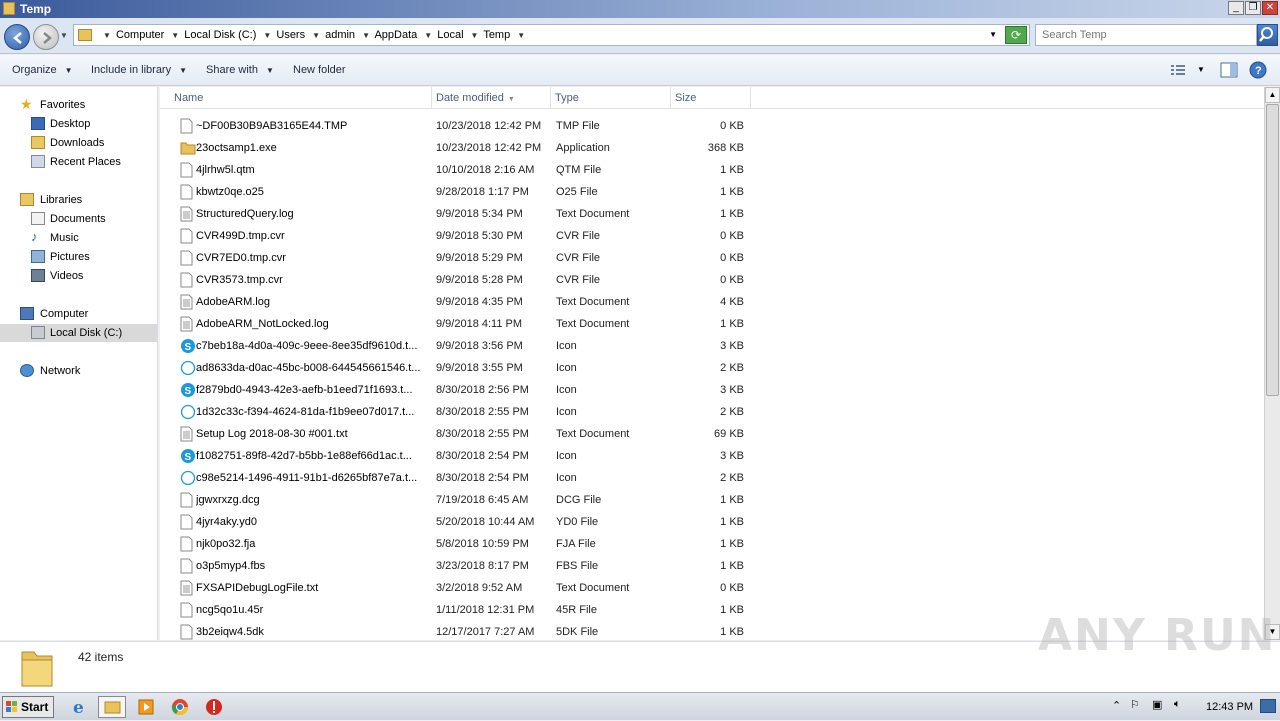 Image resolution: width=1280 pixels, height=721 pixels. I want to click on network-status-icon: ▣, so click(1157, 704).